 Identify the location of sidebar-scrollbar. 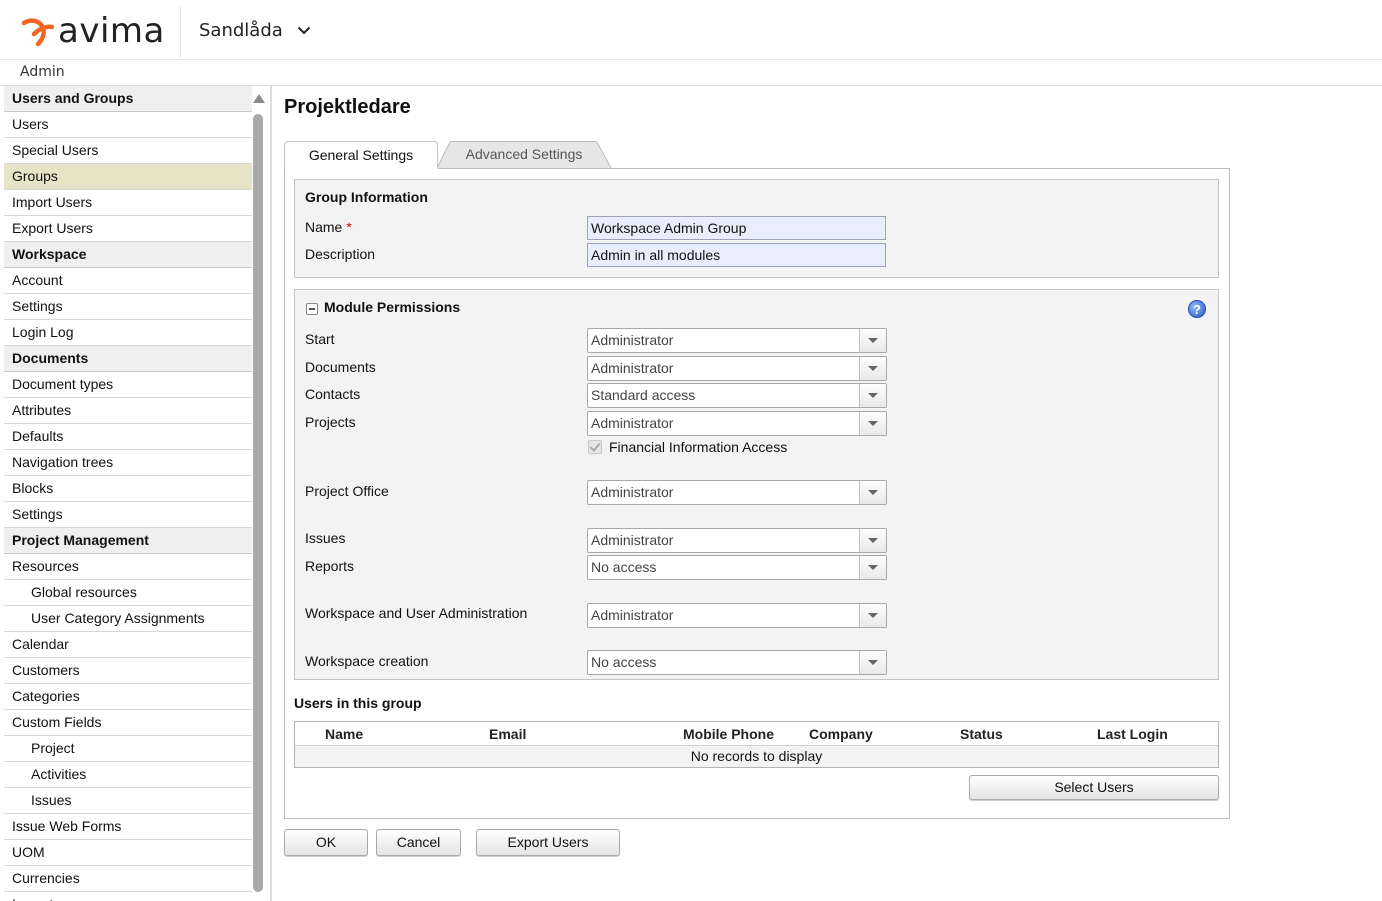
(258, 496).